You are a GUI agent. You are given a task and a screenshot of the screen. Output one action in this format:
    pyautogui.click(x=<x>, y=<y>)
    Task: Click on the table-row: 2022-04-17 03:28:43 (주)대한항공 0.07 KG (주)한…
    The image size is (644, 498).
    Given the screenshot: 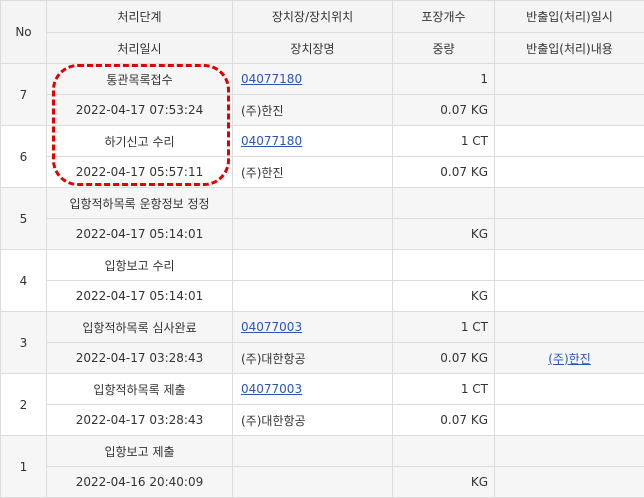 What is the action you would take?
    pyautogui.click(x=322, y=358)
    